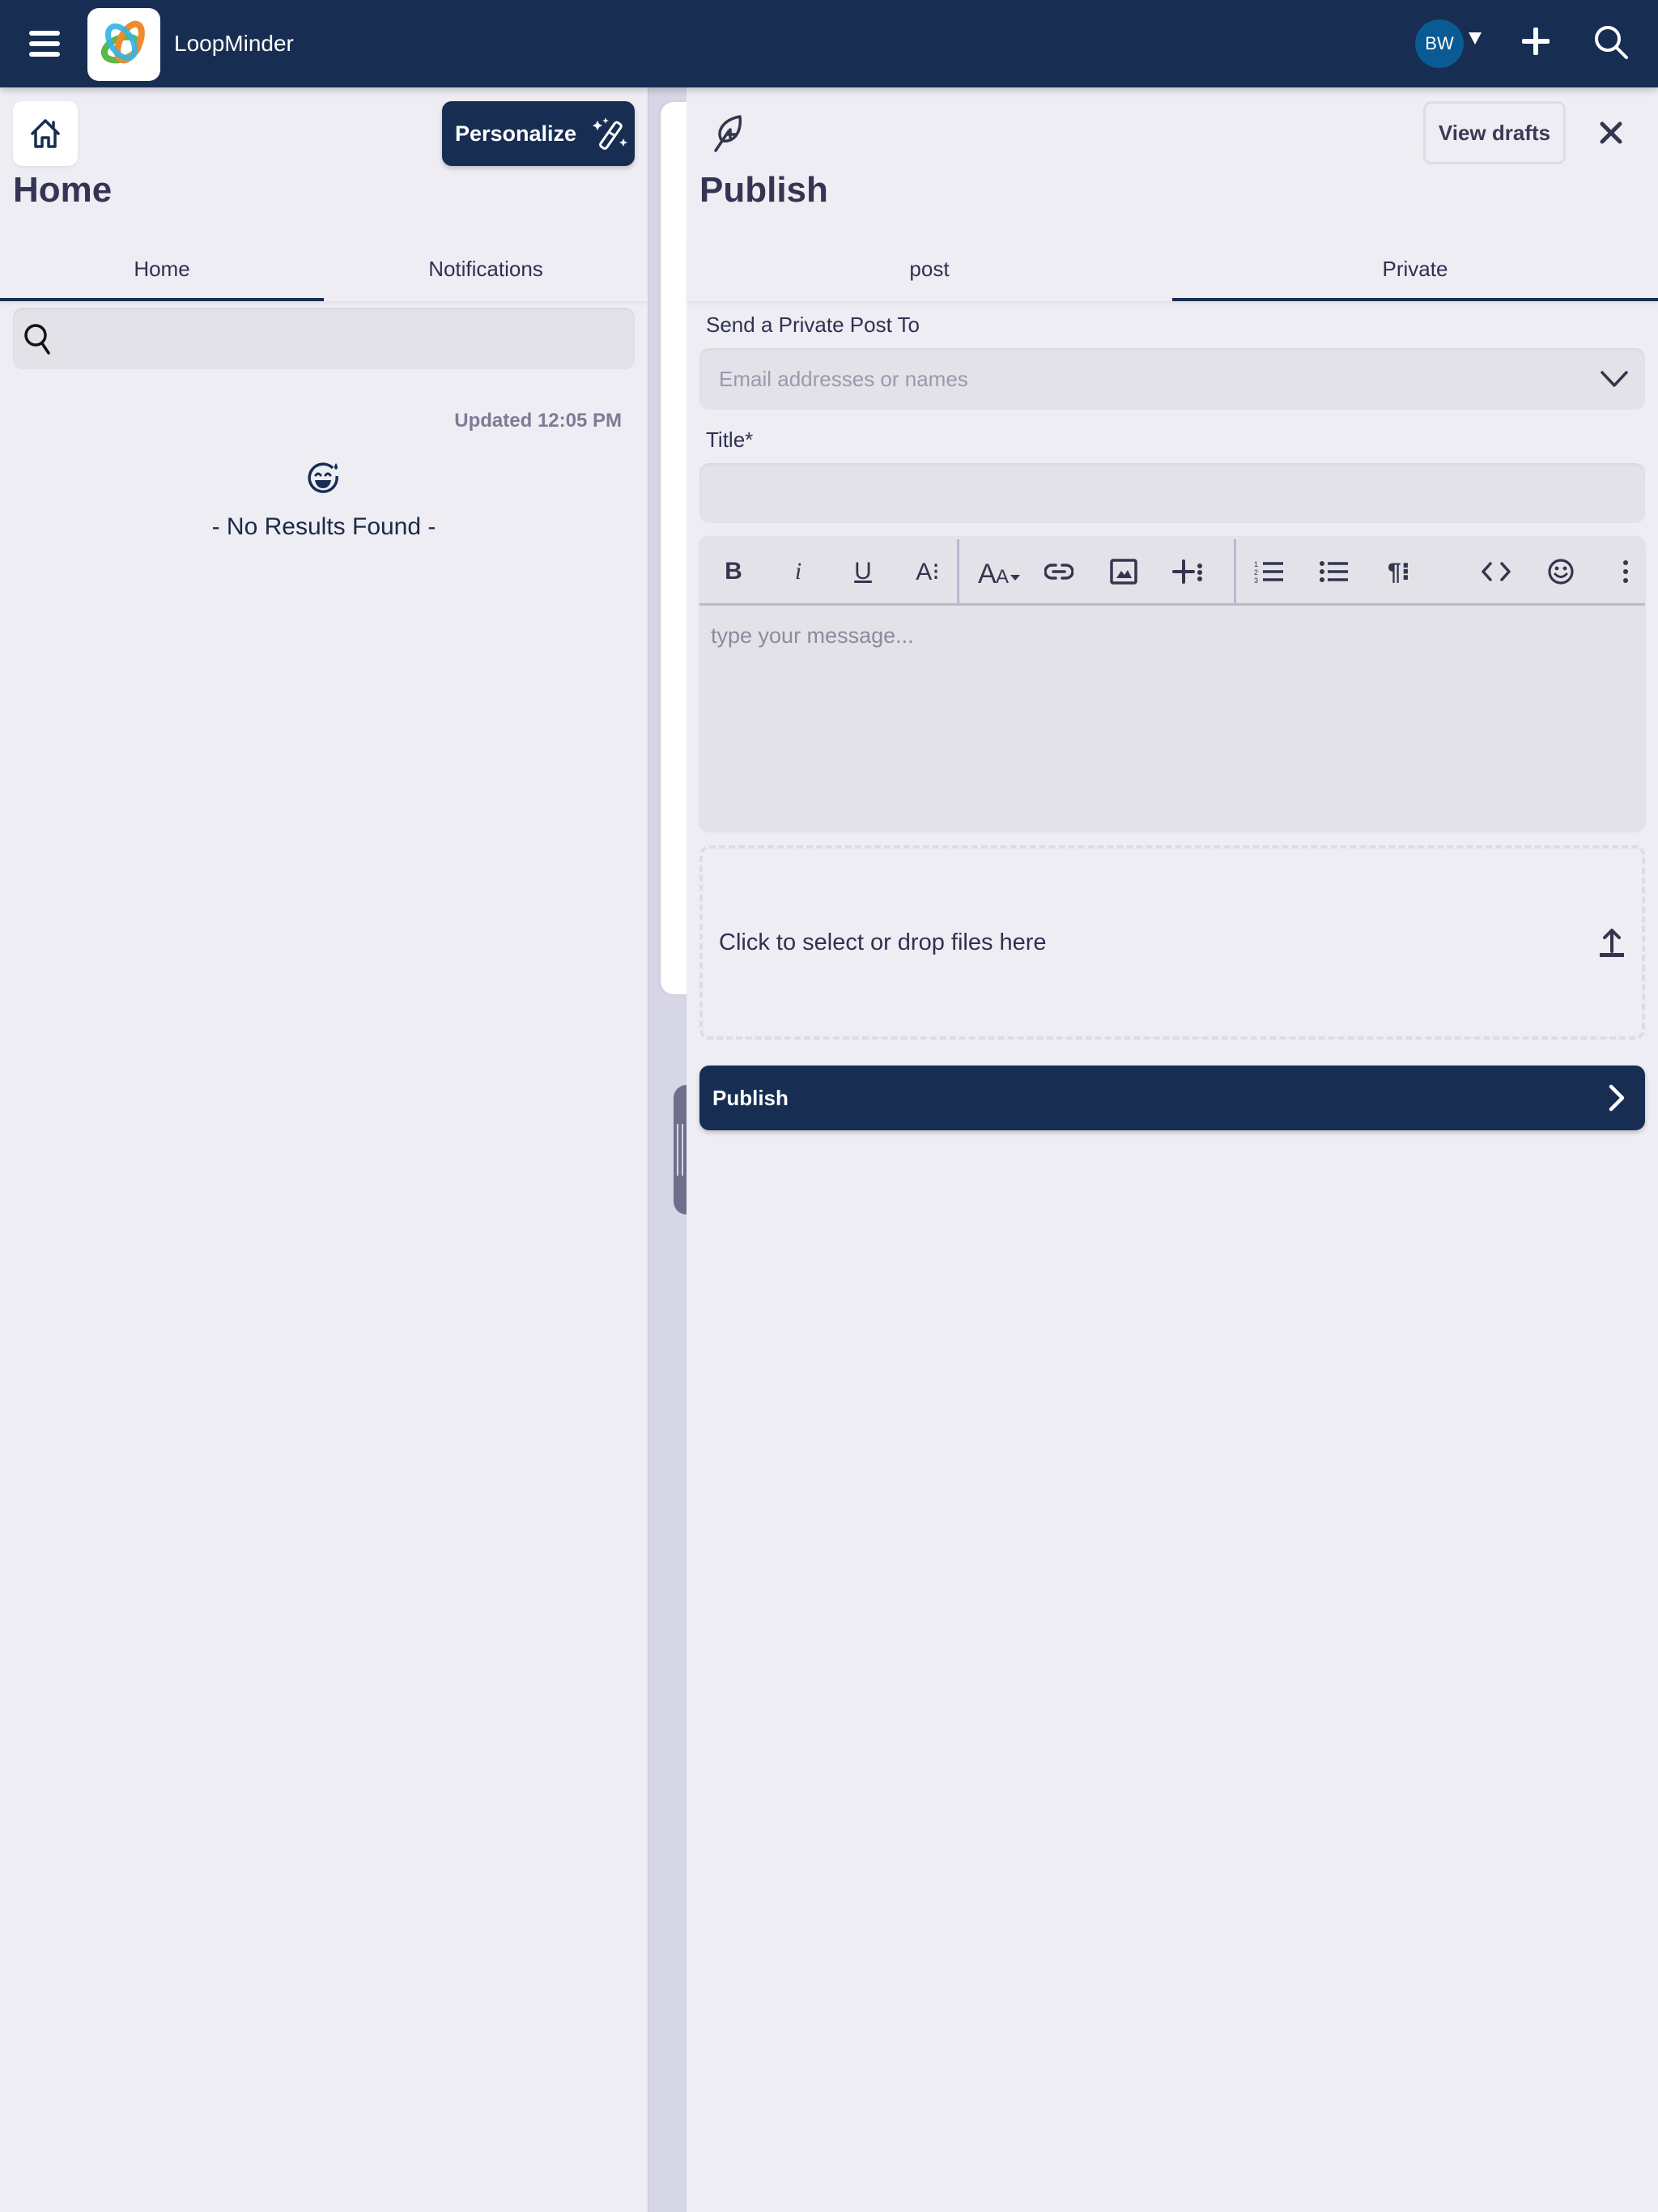 The image size is (1658, 2212). What do you see at coordinates (798, 572) in the screenshot?
I see `italic-button: i` at bounding box center [798, 572].